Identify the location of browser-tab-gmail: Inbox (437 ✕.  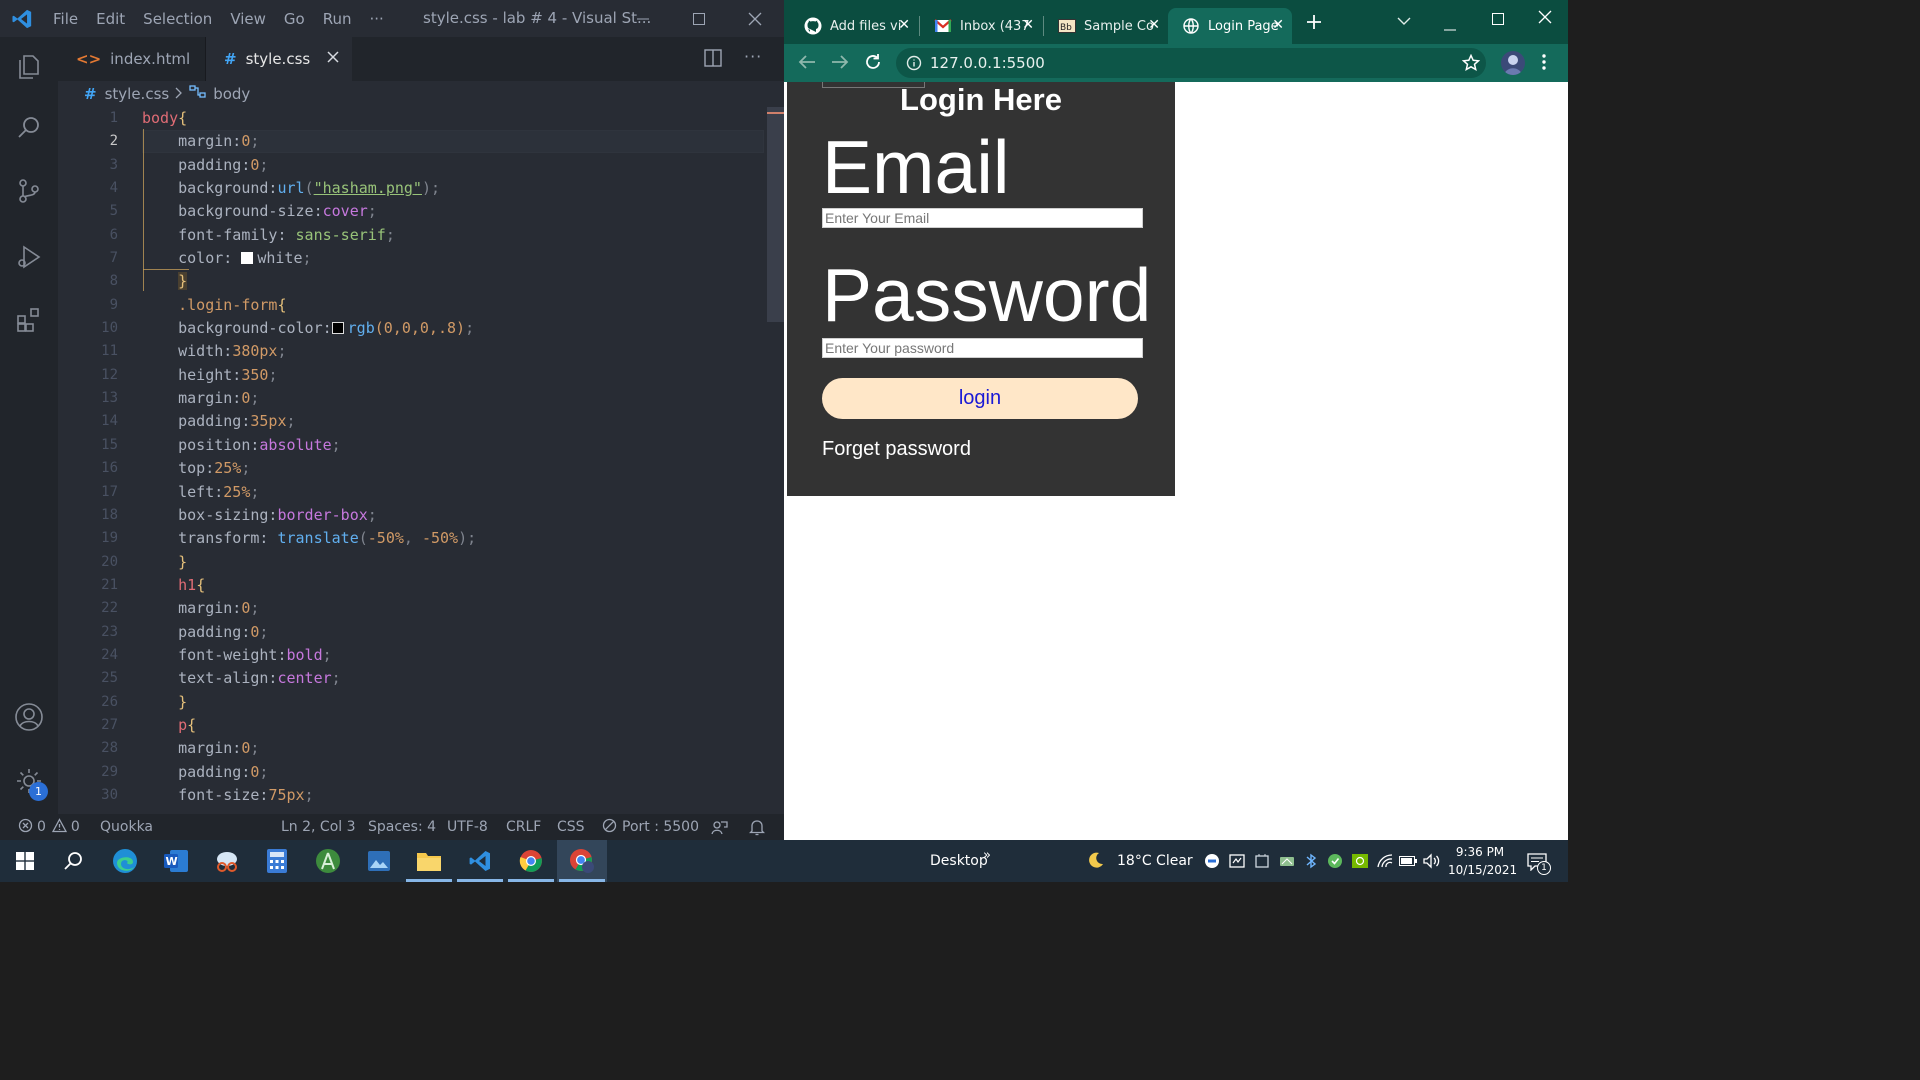
(981, 26).